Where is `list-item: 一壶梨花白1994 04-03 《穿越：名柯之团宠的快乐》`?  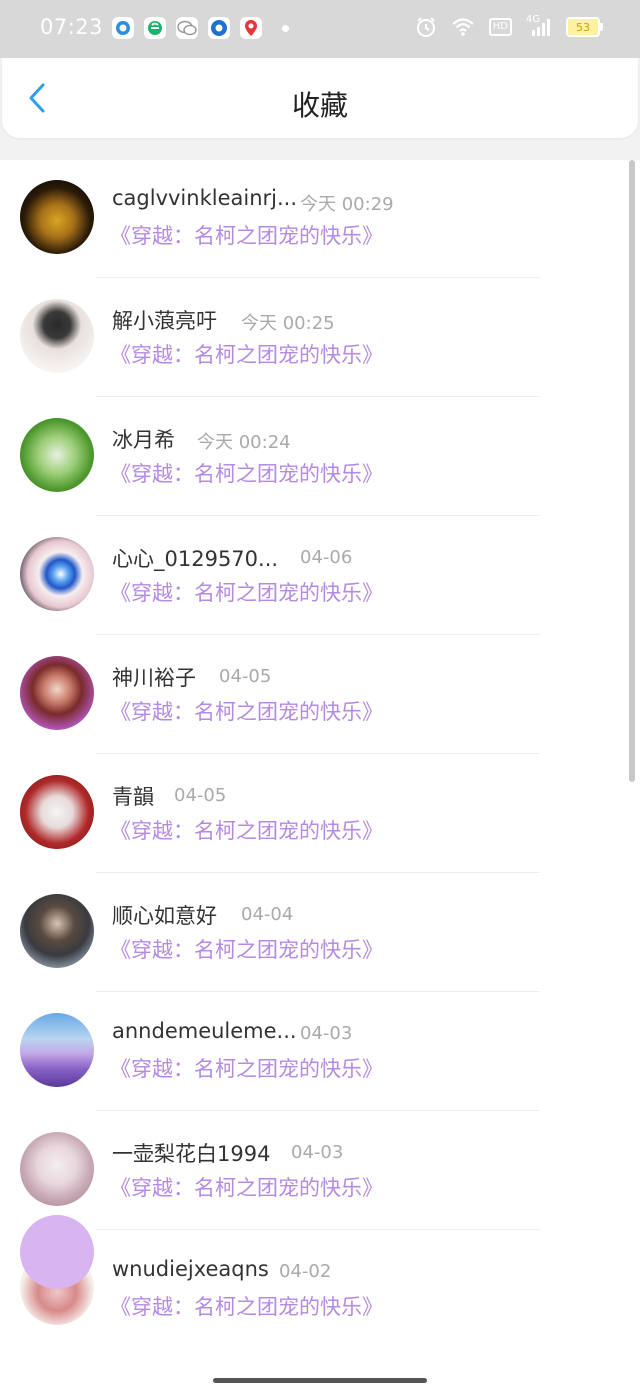
list-item: 一壶梨花白1994 04-03 《穿越：名柯之团宠的快乐》 is located at coordinates (320, 1171).